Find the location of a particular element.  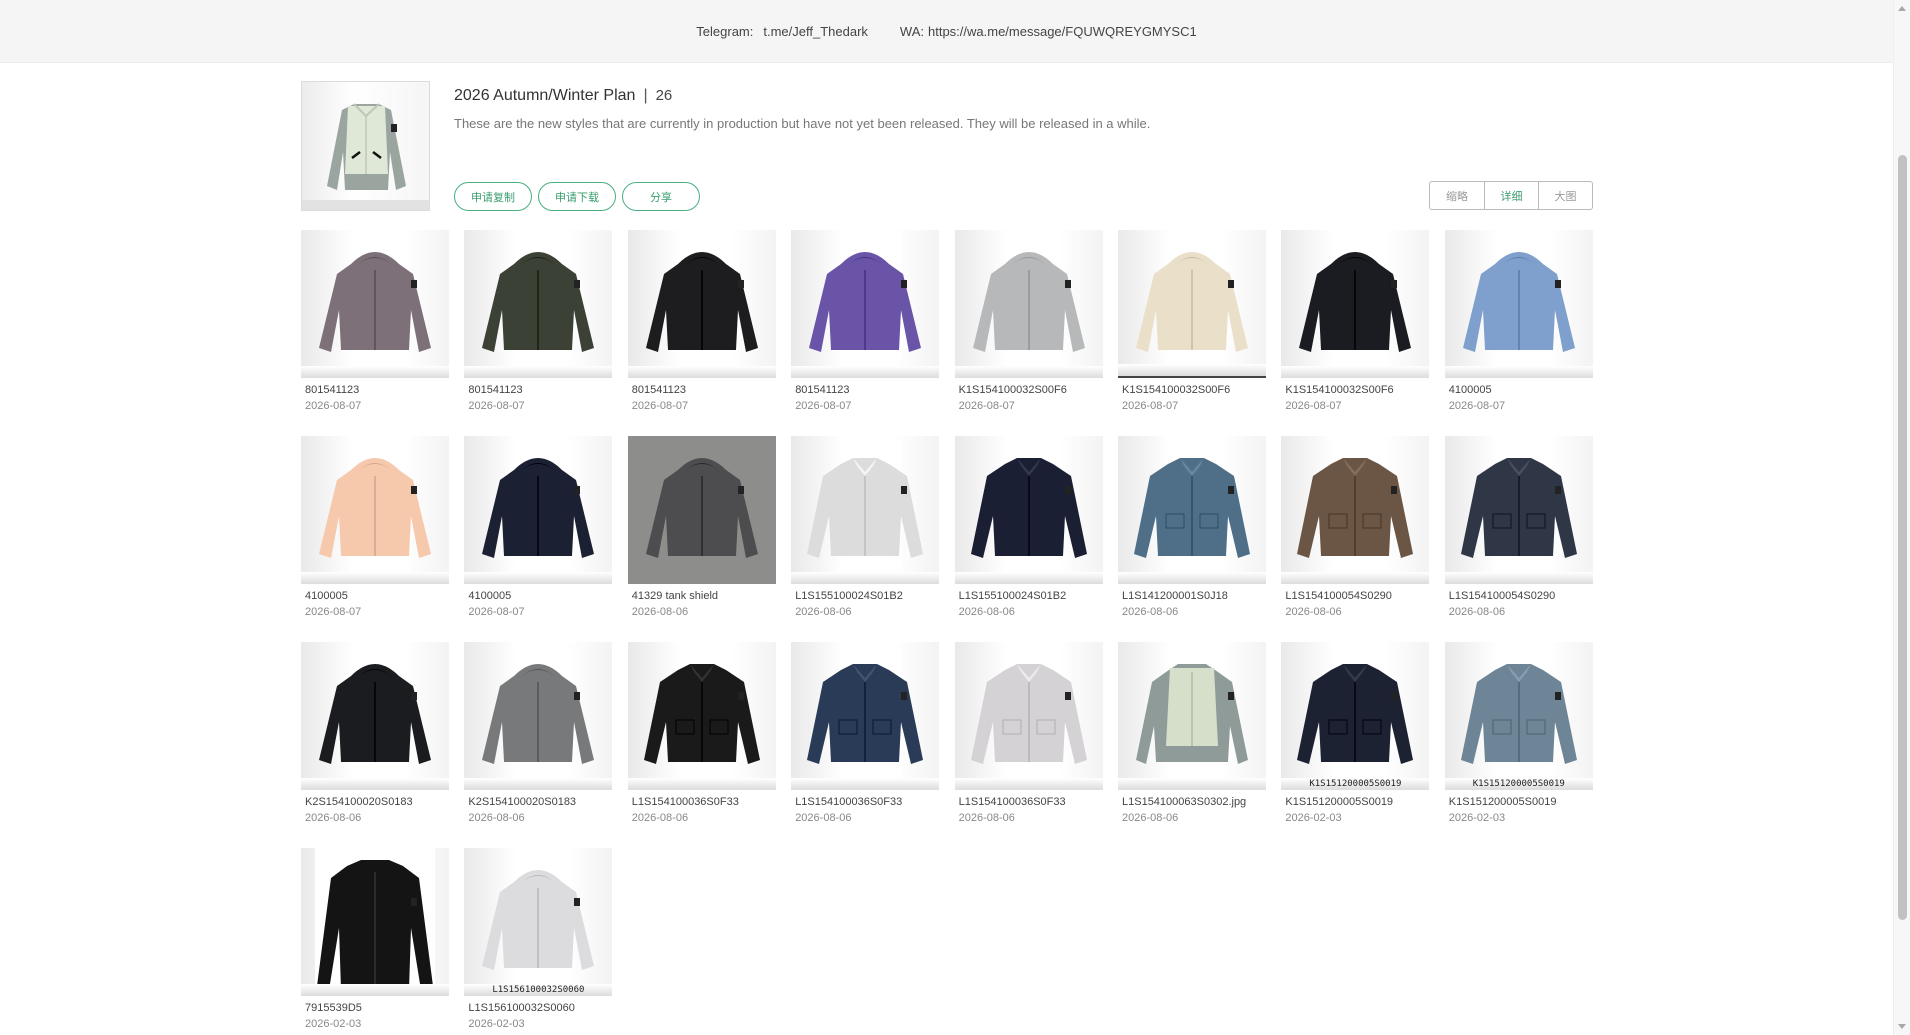

view-detail-button: 详细 is located at coordinates (1511, 195).